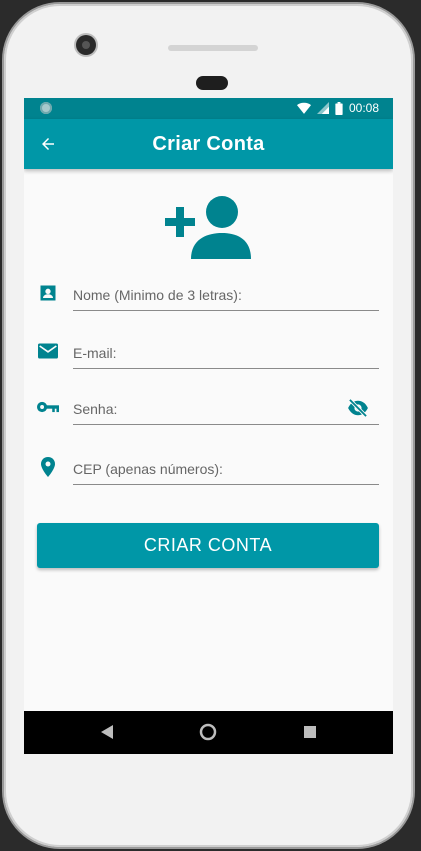 The width and height of the screenshot is (421, 851). What do you see at coordinates (213, 48) in the screenshot?
I see `speaker-grille` at bounding box center [213, 48].